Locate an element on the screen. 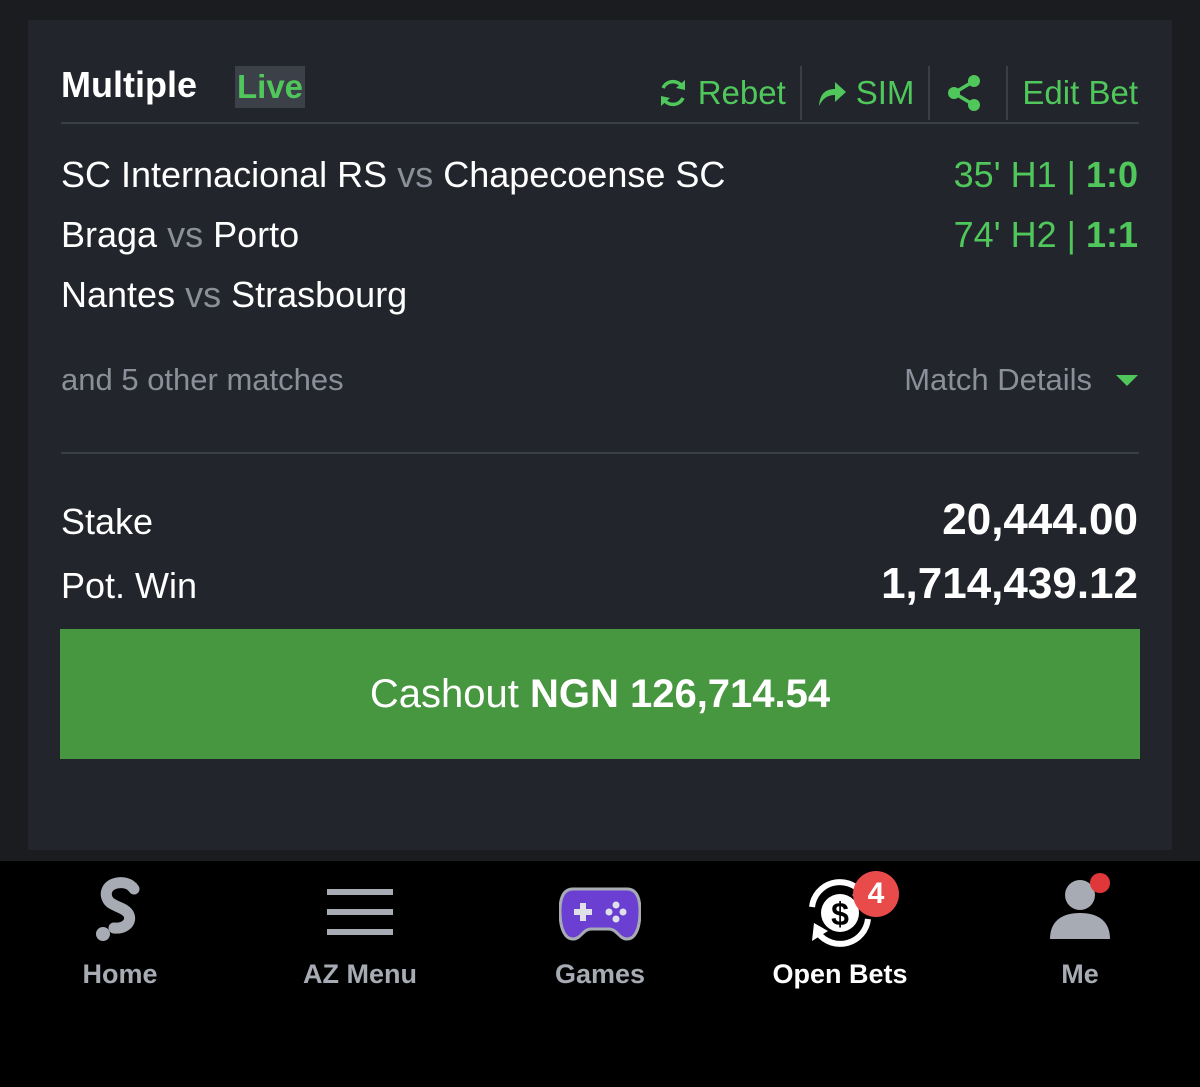 The width and height of the screenshot is (1200, 1087). share-button is located at coordinates (968, 93).